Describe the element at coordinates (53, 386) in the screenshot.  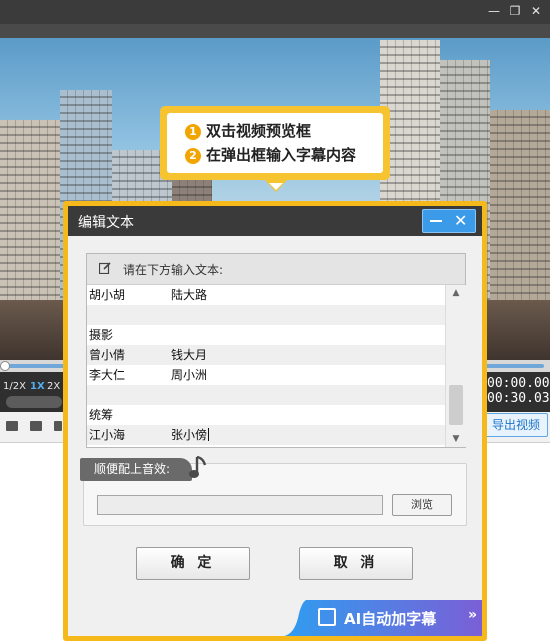
I see `speed-2x: 2X` at that location.